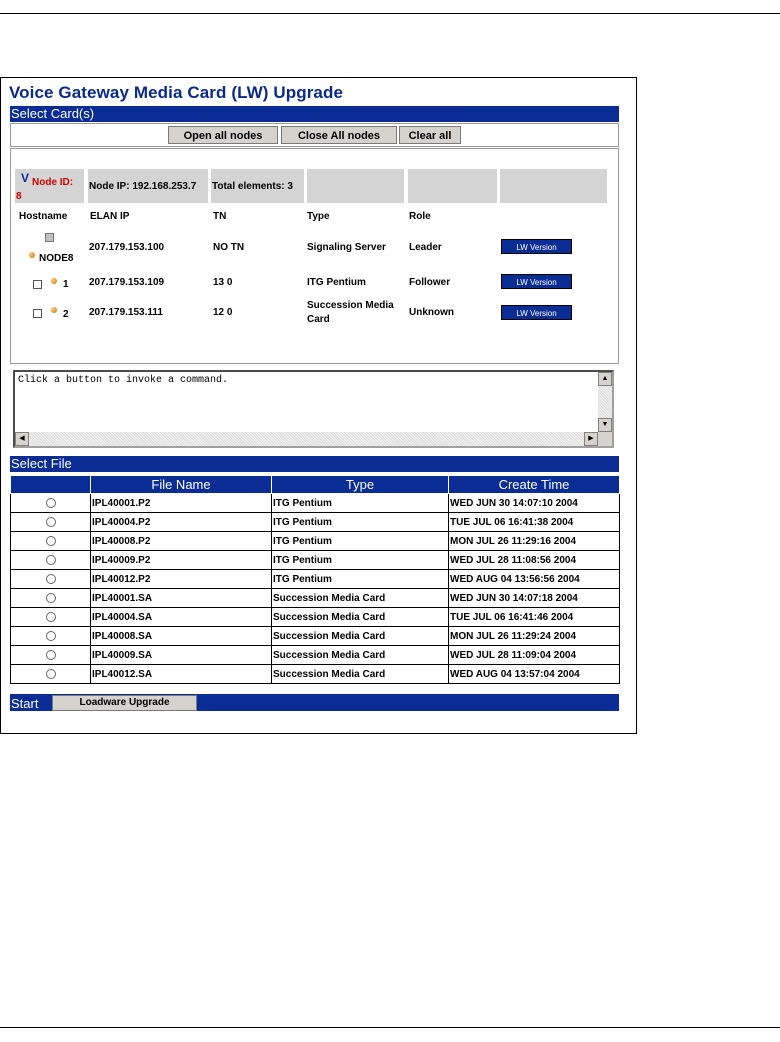 The height and width of the screenshot is (1042, 780). I want to click on scroll-up-icon: ▲, so click(605, 379).